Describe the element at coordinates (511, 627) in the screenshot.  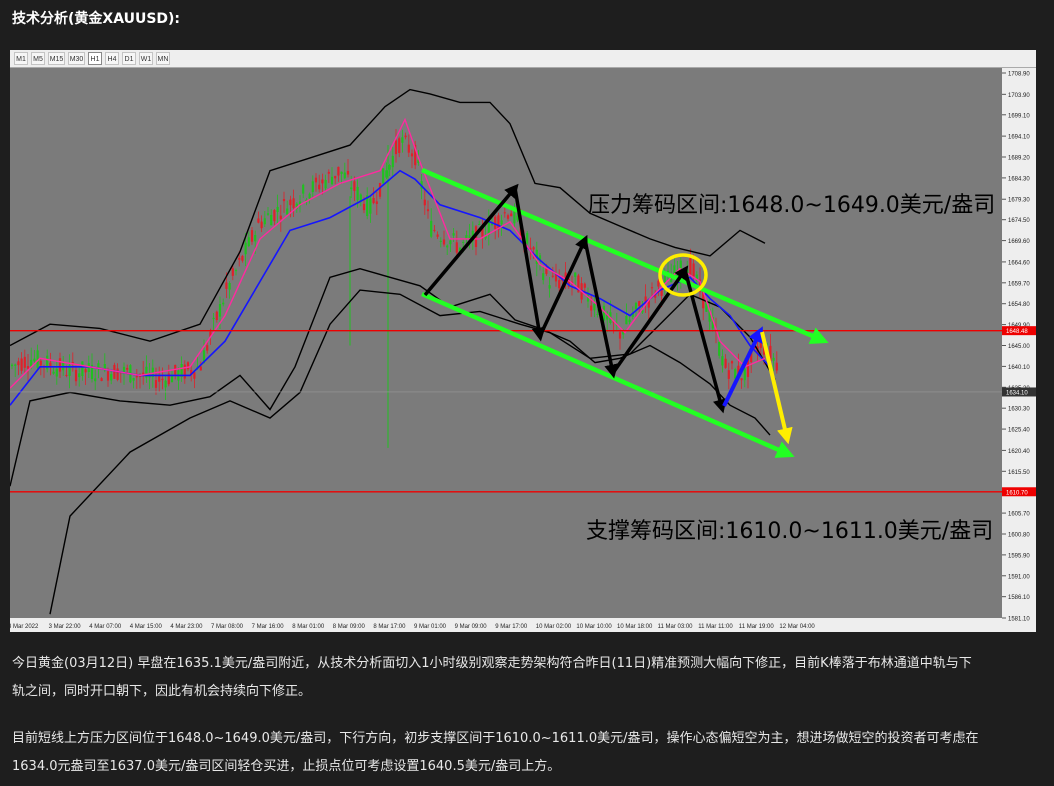
I see `time-axis-label: 9 Mar 17:00` at that location.